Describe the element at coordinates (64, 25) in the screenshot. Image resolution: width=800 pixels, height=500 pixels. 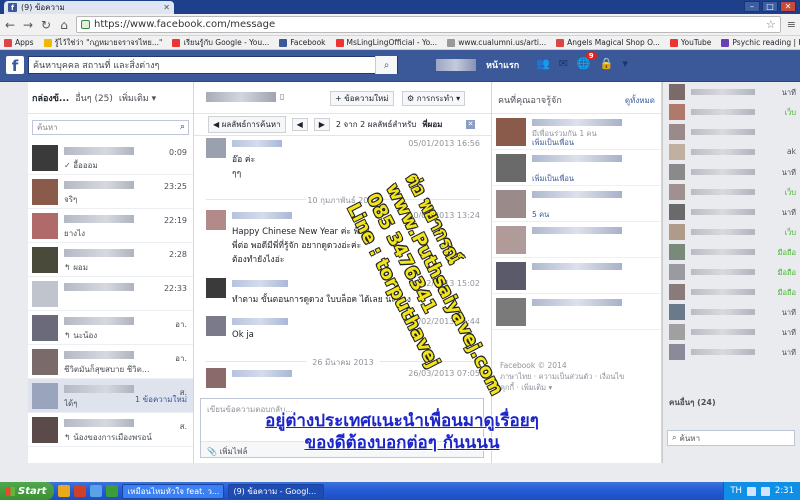
I see `home-icon: ⌂` at that location.